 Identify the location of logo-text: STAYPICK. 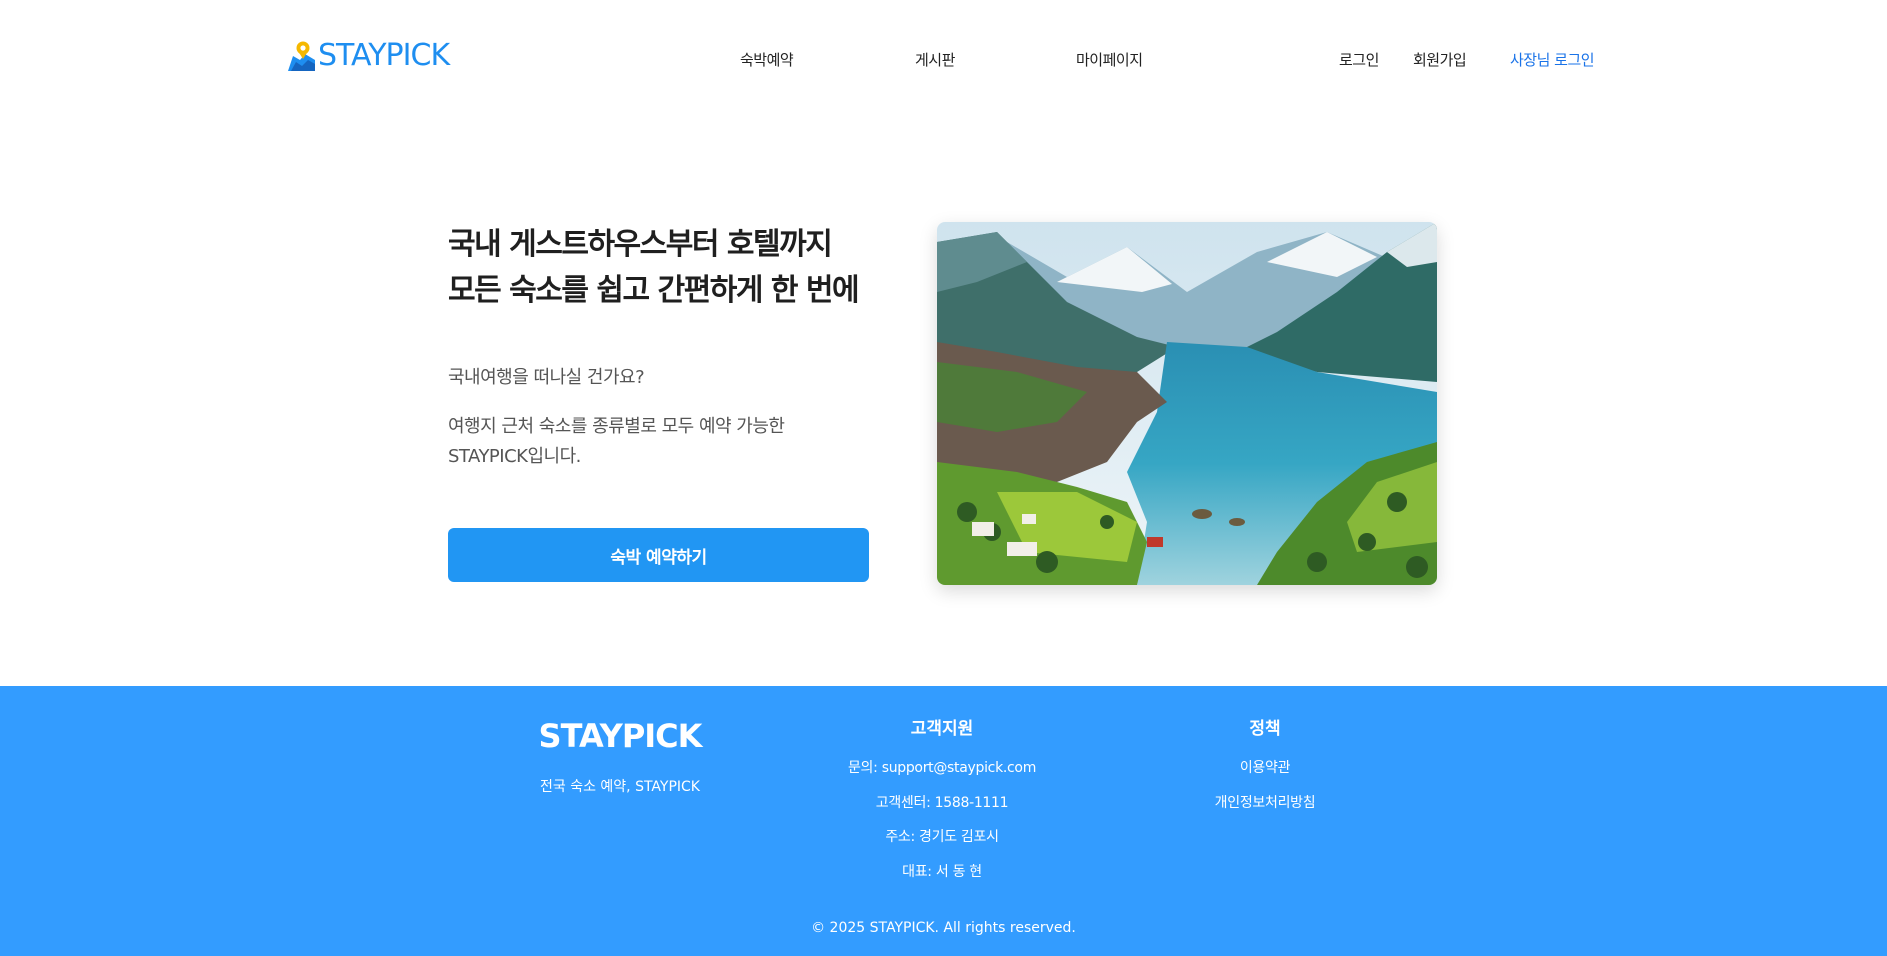
(384, 55).